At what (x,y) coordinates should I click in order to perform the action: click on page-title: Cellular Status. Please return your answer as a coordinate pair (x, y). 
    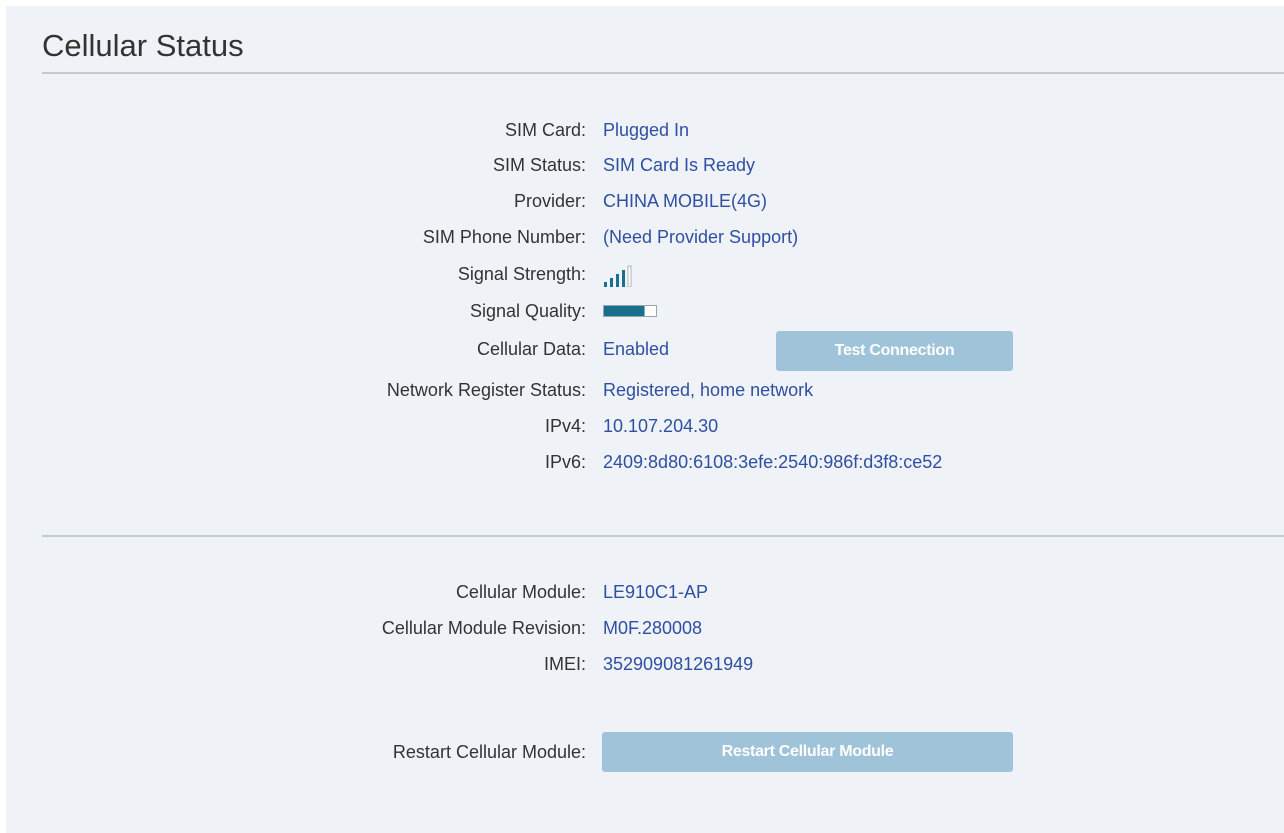
    Looking at the image, I should click on (143, 45).